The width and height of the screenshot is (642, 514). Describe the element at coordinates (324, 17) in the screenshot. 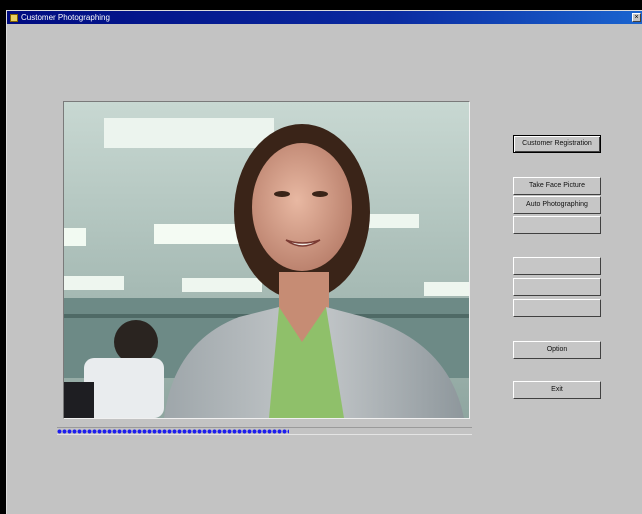

I see `title-bar: Customer Photographing ×` at that location.